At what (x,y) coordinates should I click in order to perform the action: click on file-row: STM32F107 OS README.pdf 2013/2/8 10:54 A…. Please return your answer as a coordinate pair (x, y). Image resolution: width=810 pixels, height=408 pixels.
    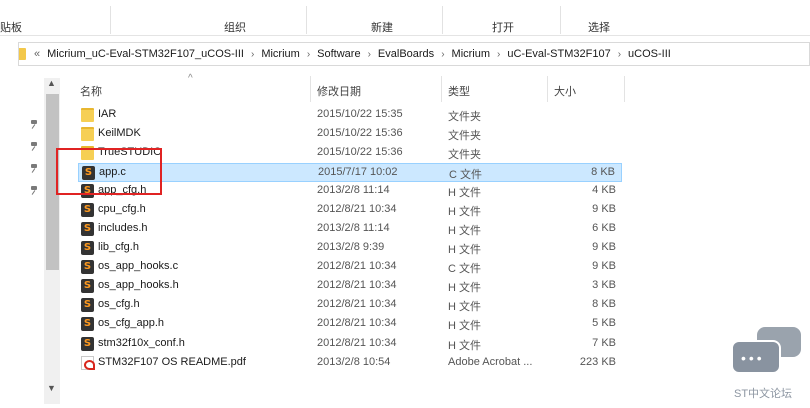
    Looking at the image, I should click on (350, 363).